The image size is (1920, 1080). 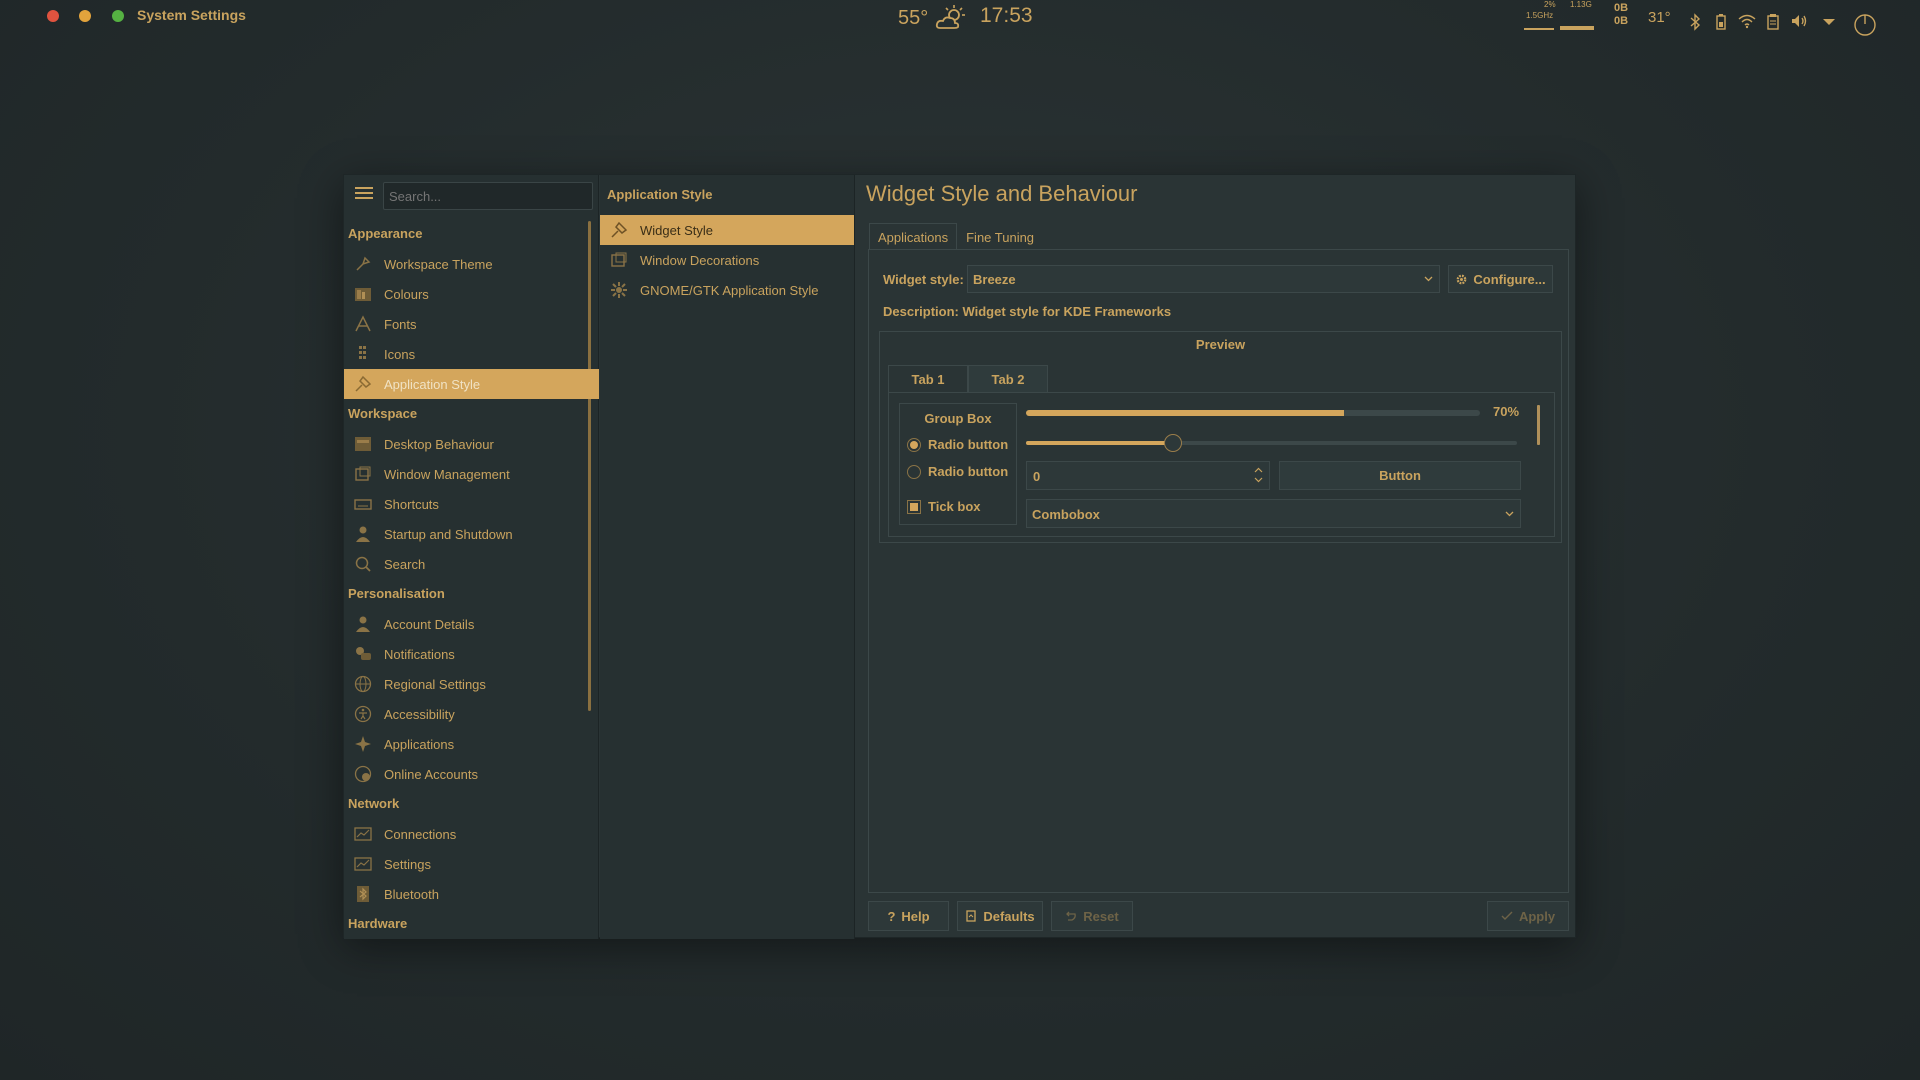 What do you see at coordinates (471, 444) in the screenshot?
I see `sidebar-item-desktop-behaviour: Desktop Behaviour` at bounding box center [471, 444].